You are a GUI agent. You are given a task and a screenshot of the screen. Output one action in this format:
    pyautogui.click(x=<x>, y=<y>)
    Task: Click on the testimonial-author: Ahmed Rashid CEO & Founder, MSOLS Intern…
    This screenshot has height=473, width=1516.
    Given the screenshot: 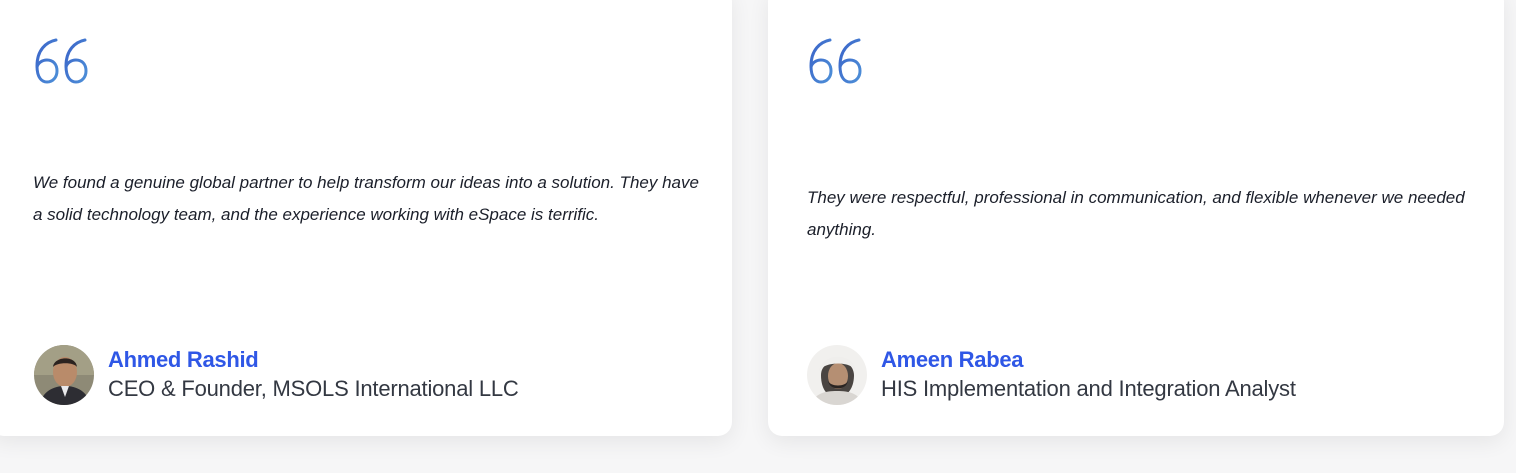 What is the action you would take?
    pyautogui.click(x=276, y=375)
    